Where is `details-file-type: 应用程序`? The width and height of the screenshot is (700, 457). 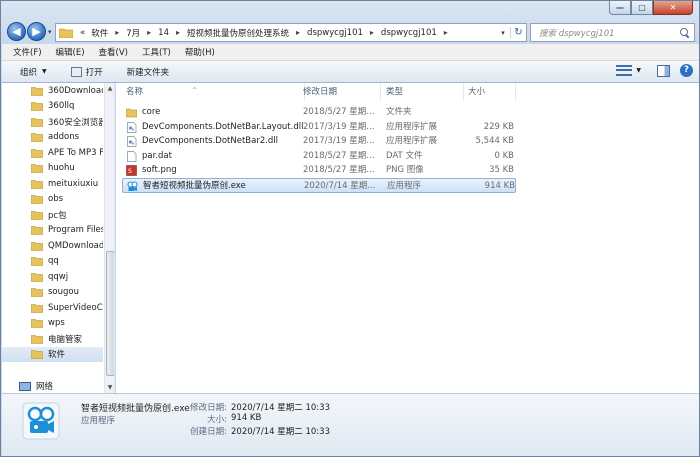
details-file-type: 应用程序 is located at coordinates (98, 421).